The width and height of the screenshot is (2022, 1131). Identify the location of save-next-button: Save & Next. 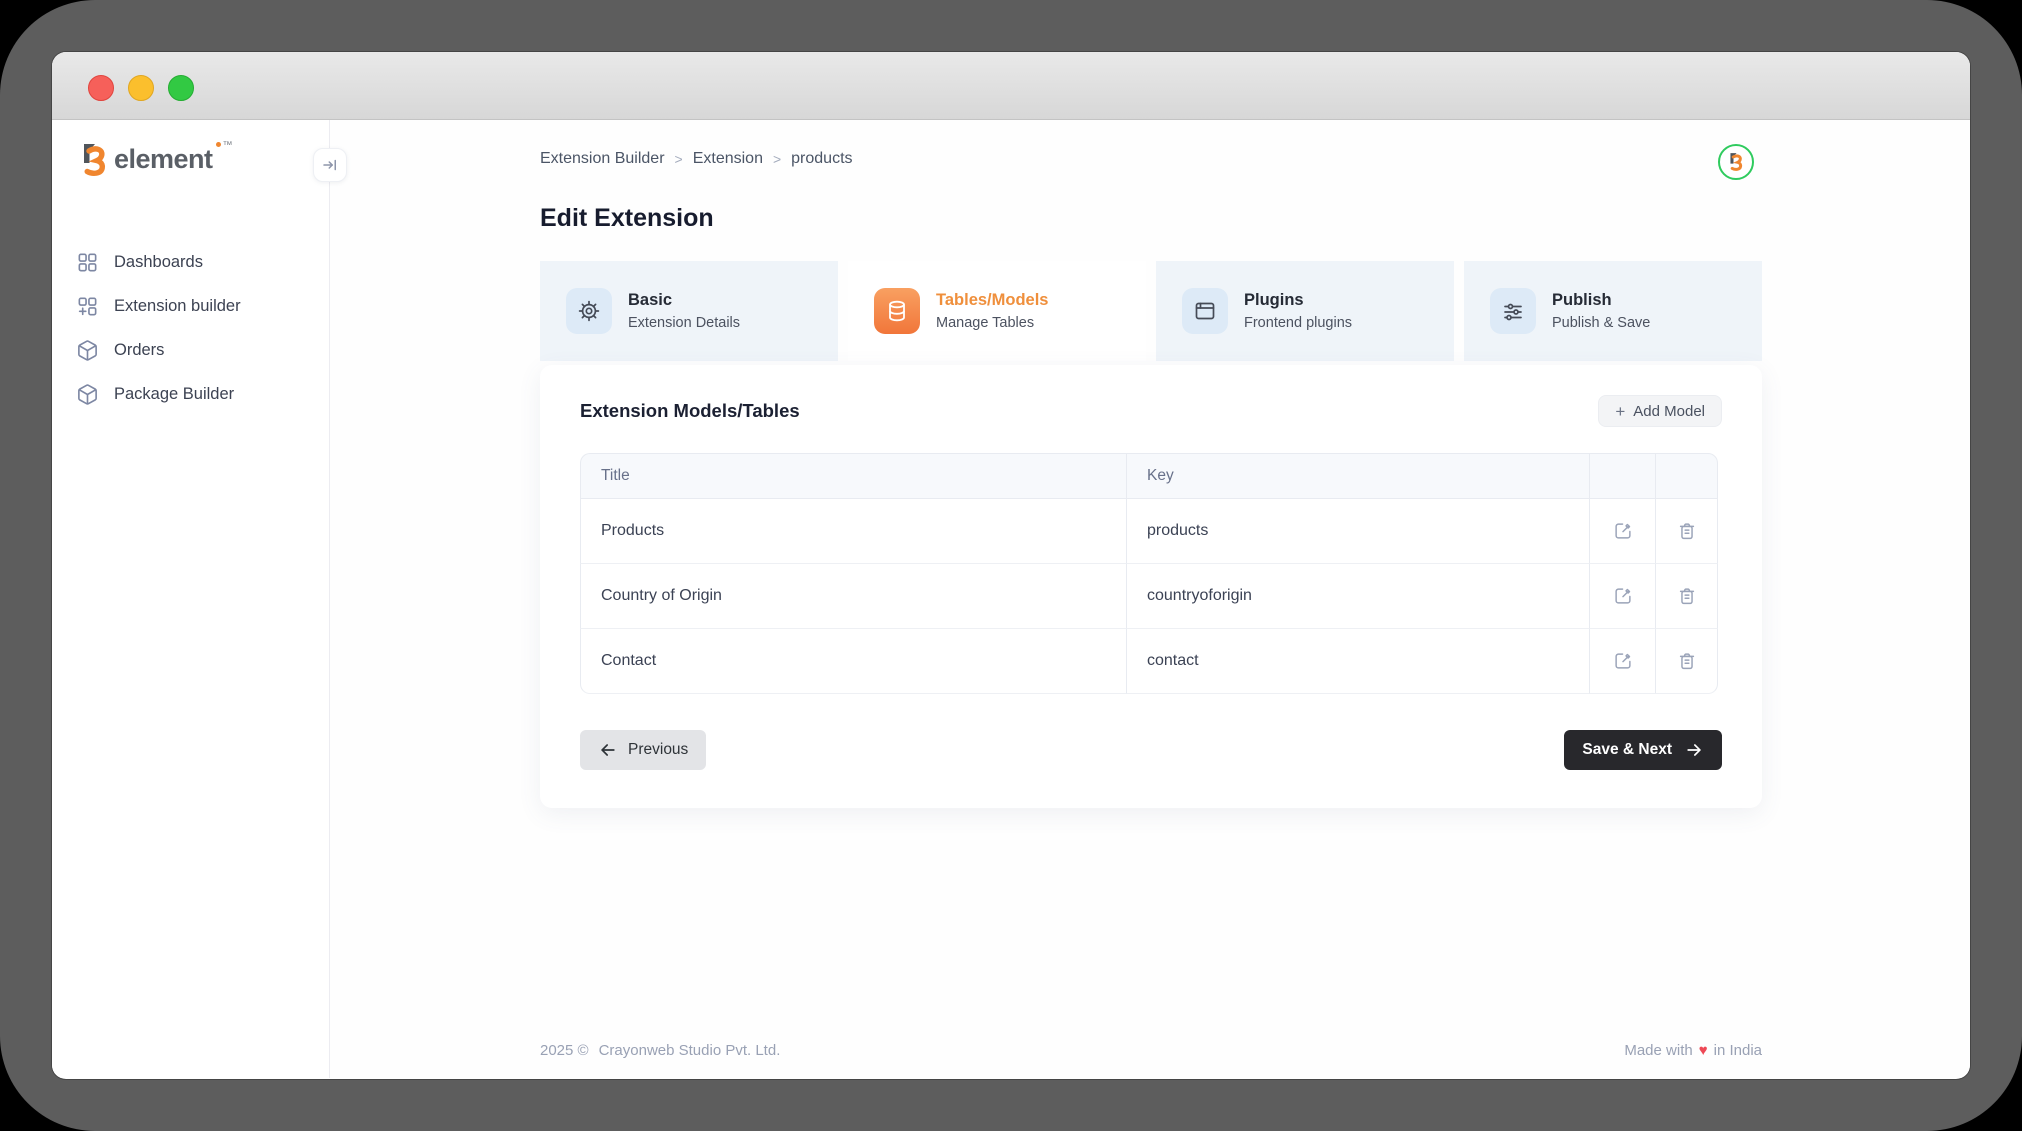
(1643, 750).